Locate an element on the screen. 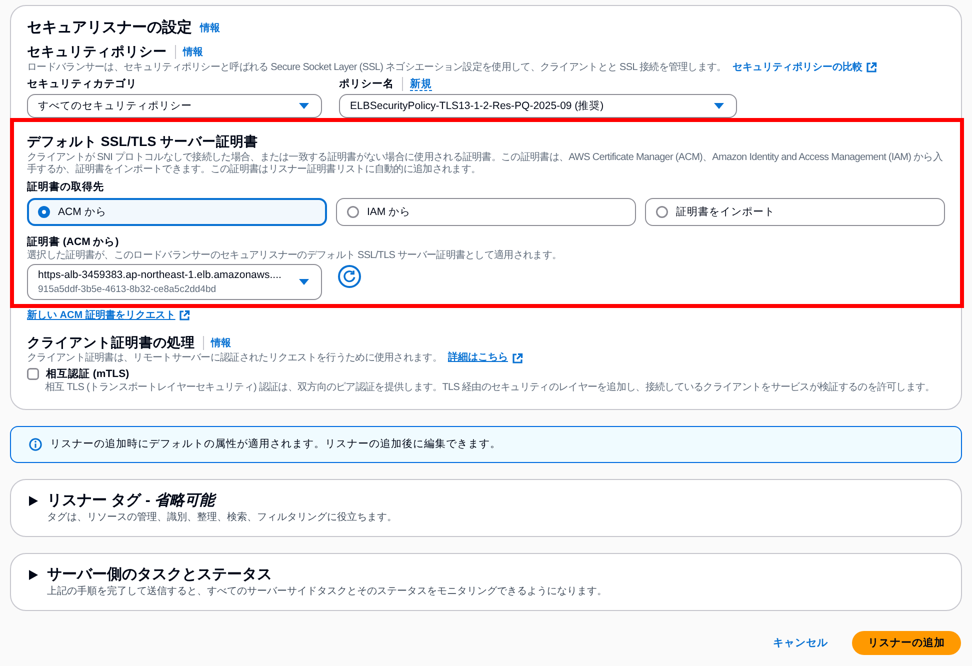 The image size is (972, 666). radio-option: 証明書をインポート is located at coordinates (795, 212).